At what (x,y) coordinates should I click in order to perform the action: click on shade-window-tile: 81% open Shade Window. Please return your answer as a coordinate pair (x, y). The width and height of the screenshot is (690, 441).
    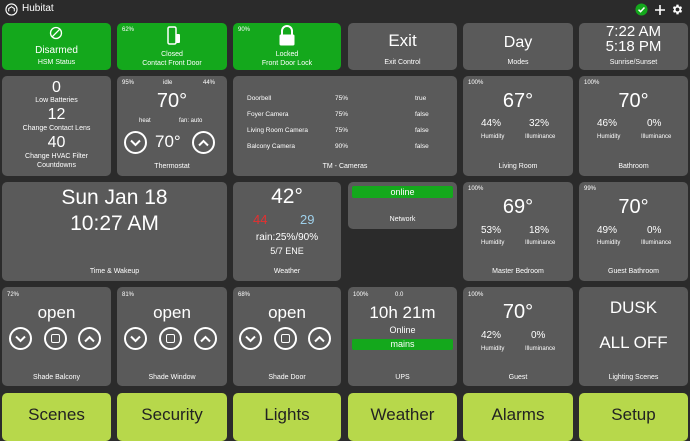
    Looking at the image, I should click on (172, 336).